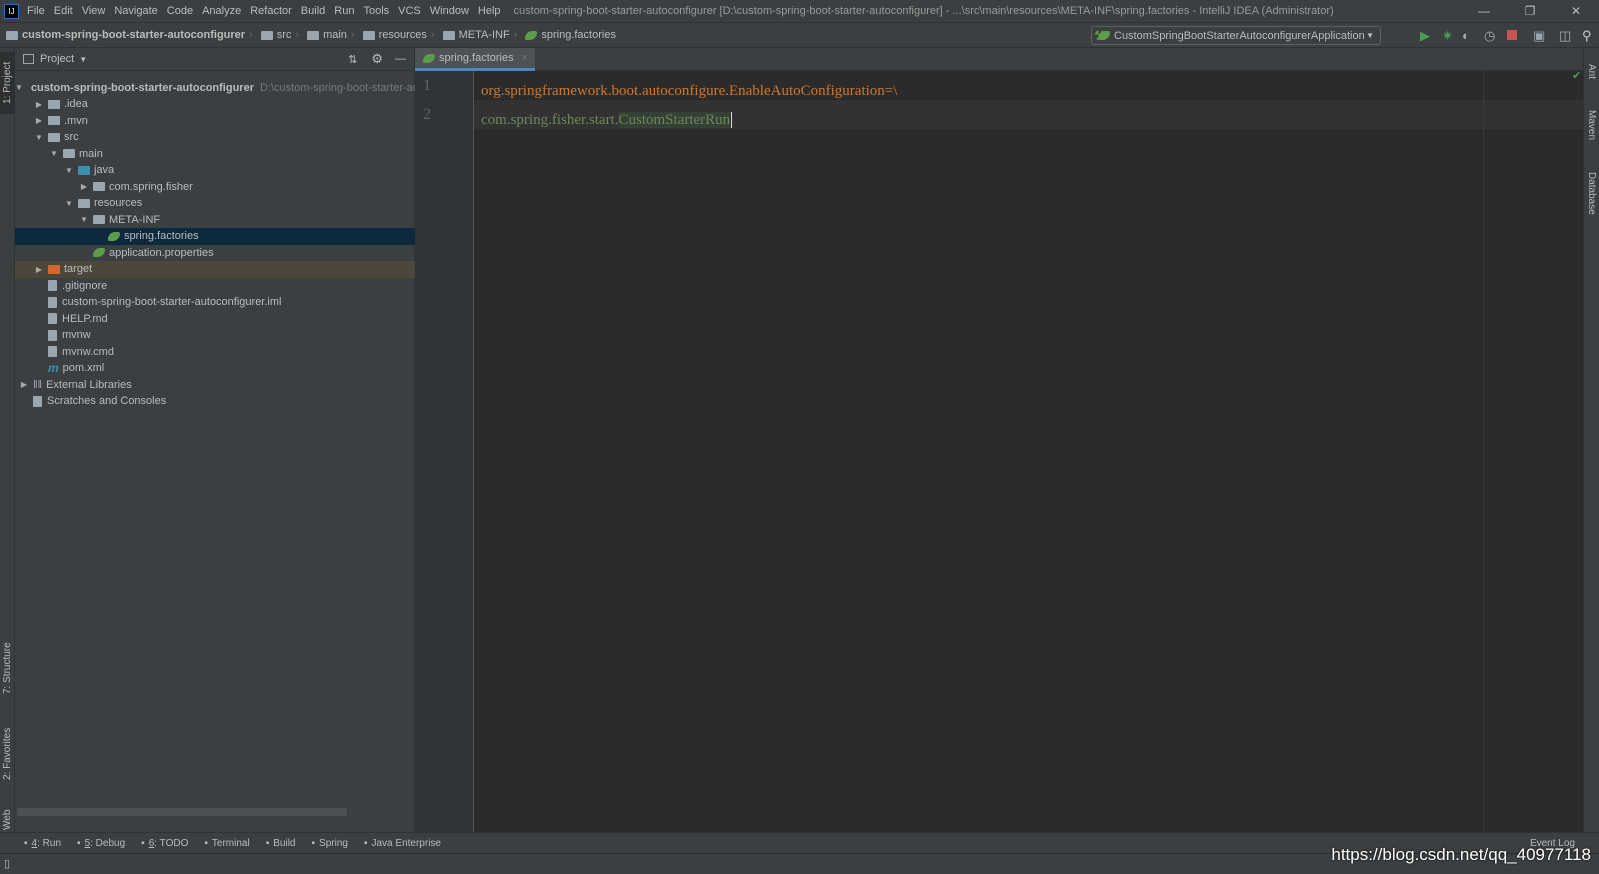 The height and width of the screenshot is (874, 1599). Describe the element at coordinates (352, 59) in the screenshot. I see `collapse-all-icon: ⇅` at that location.